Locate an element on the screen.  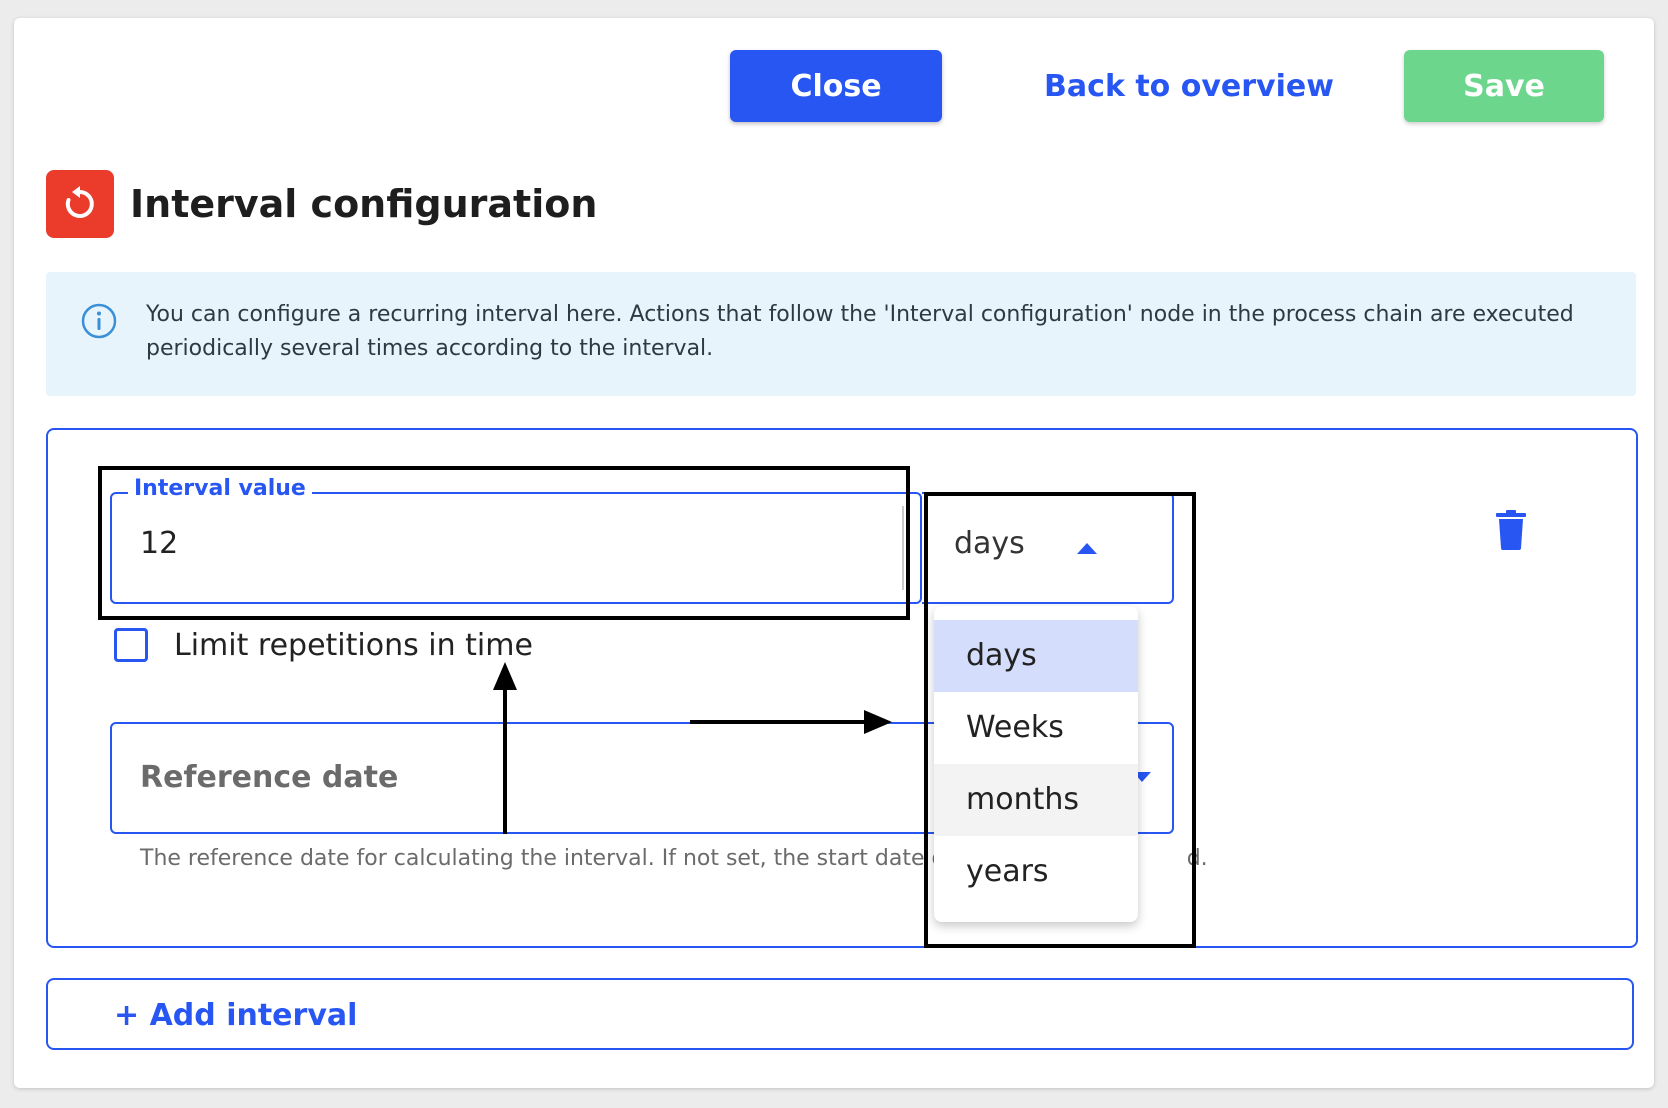
add-interval-button: + Add interval is located at coordinates (840, 1014).